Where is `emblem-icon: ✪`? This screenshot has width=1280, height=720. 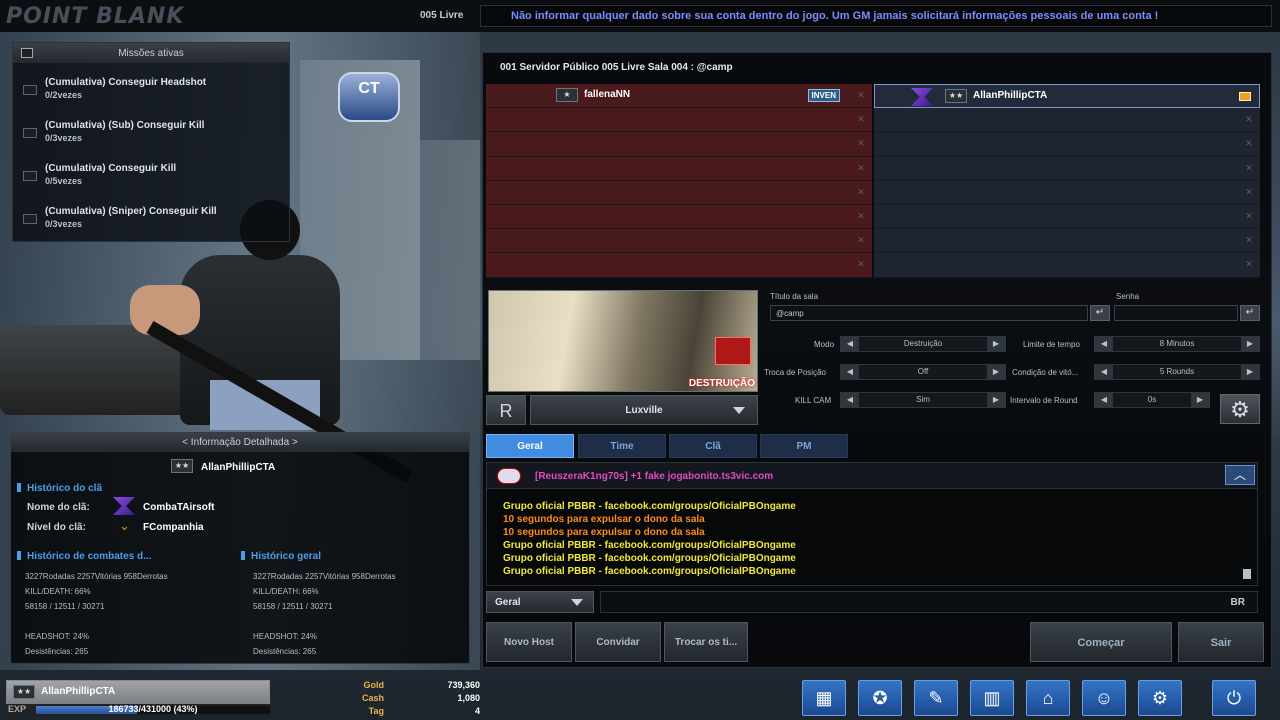
emblem-icon: ✪ is located at coordinates (880, 698).